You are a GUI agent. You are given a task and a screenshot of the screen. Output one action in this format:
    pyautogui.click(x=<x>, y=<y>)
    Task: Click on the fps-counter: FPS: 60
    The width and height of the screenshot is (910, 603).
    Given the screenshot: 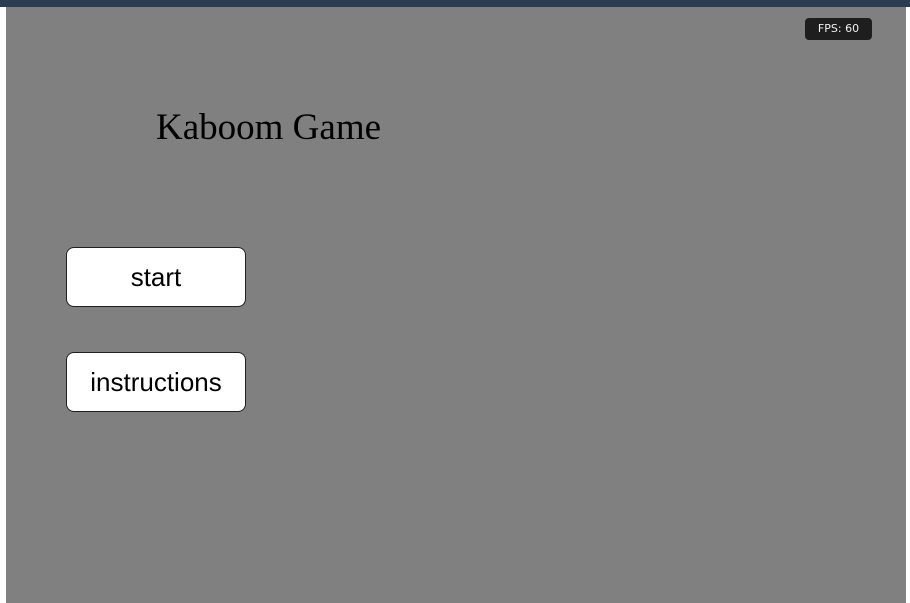 What is the action you would take?
    pyautogui.click(x=838, y=29)
    